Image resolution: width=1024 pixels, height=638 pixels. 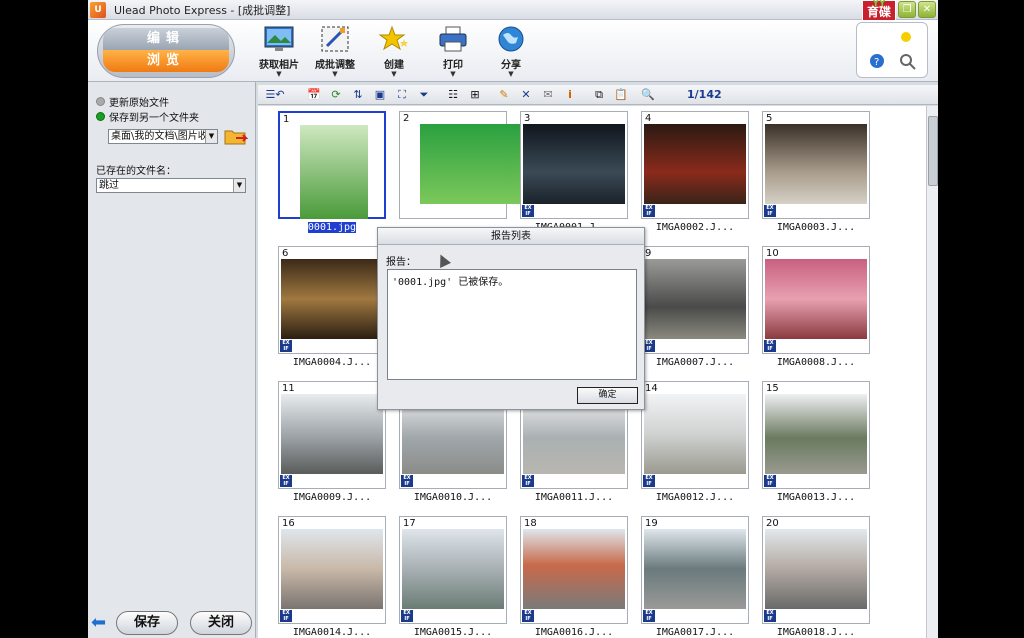 What do you see at coordinates (648, 118) in the screenshot?
I see `thumbnail-number: 4` at bounding box center [648, 118].